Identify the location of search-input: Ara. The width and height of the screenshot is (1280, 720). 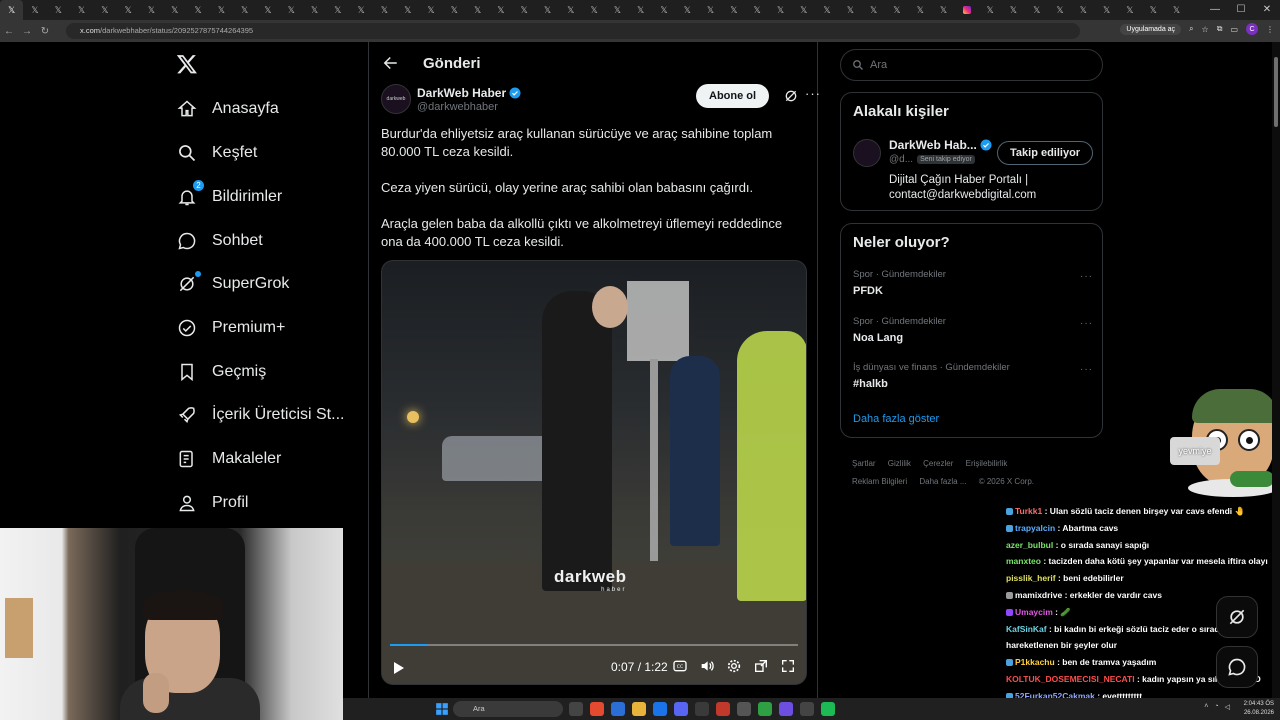
(971, 65).